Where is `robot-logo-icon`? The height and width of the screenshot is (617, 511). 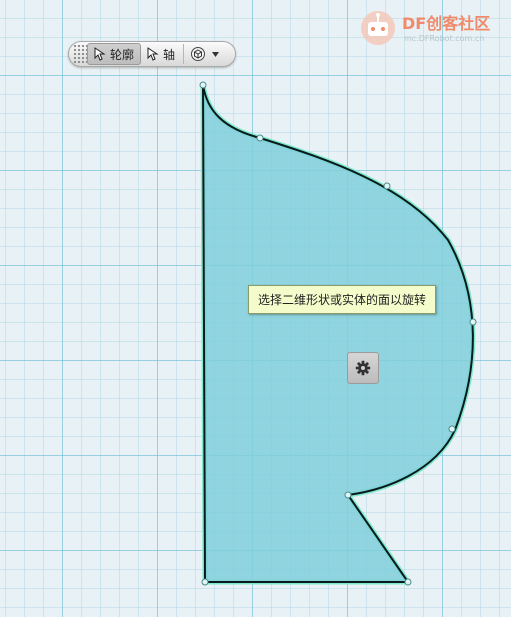
robot-logo-icon is located at coordinates (378, 28).